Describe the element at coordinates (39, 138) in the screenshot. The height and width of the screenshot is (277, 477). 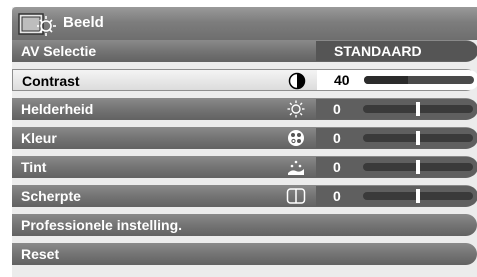
I see `kleur-label: Kleur` at that location.